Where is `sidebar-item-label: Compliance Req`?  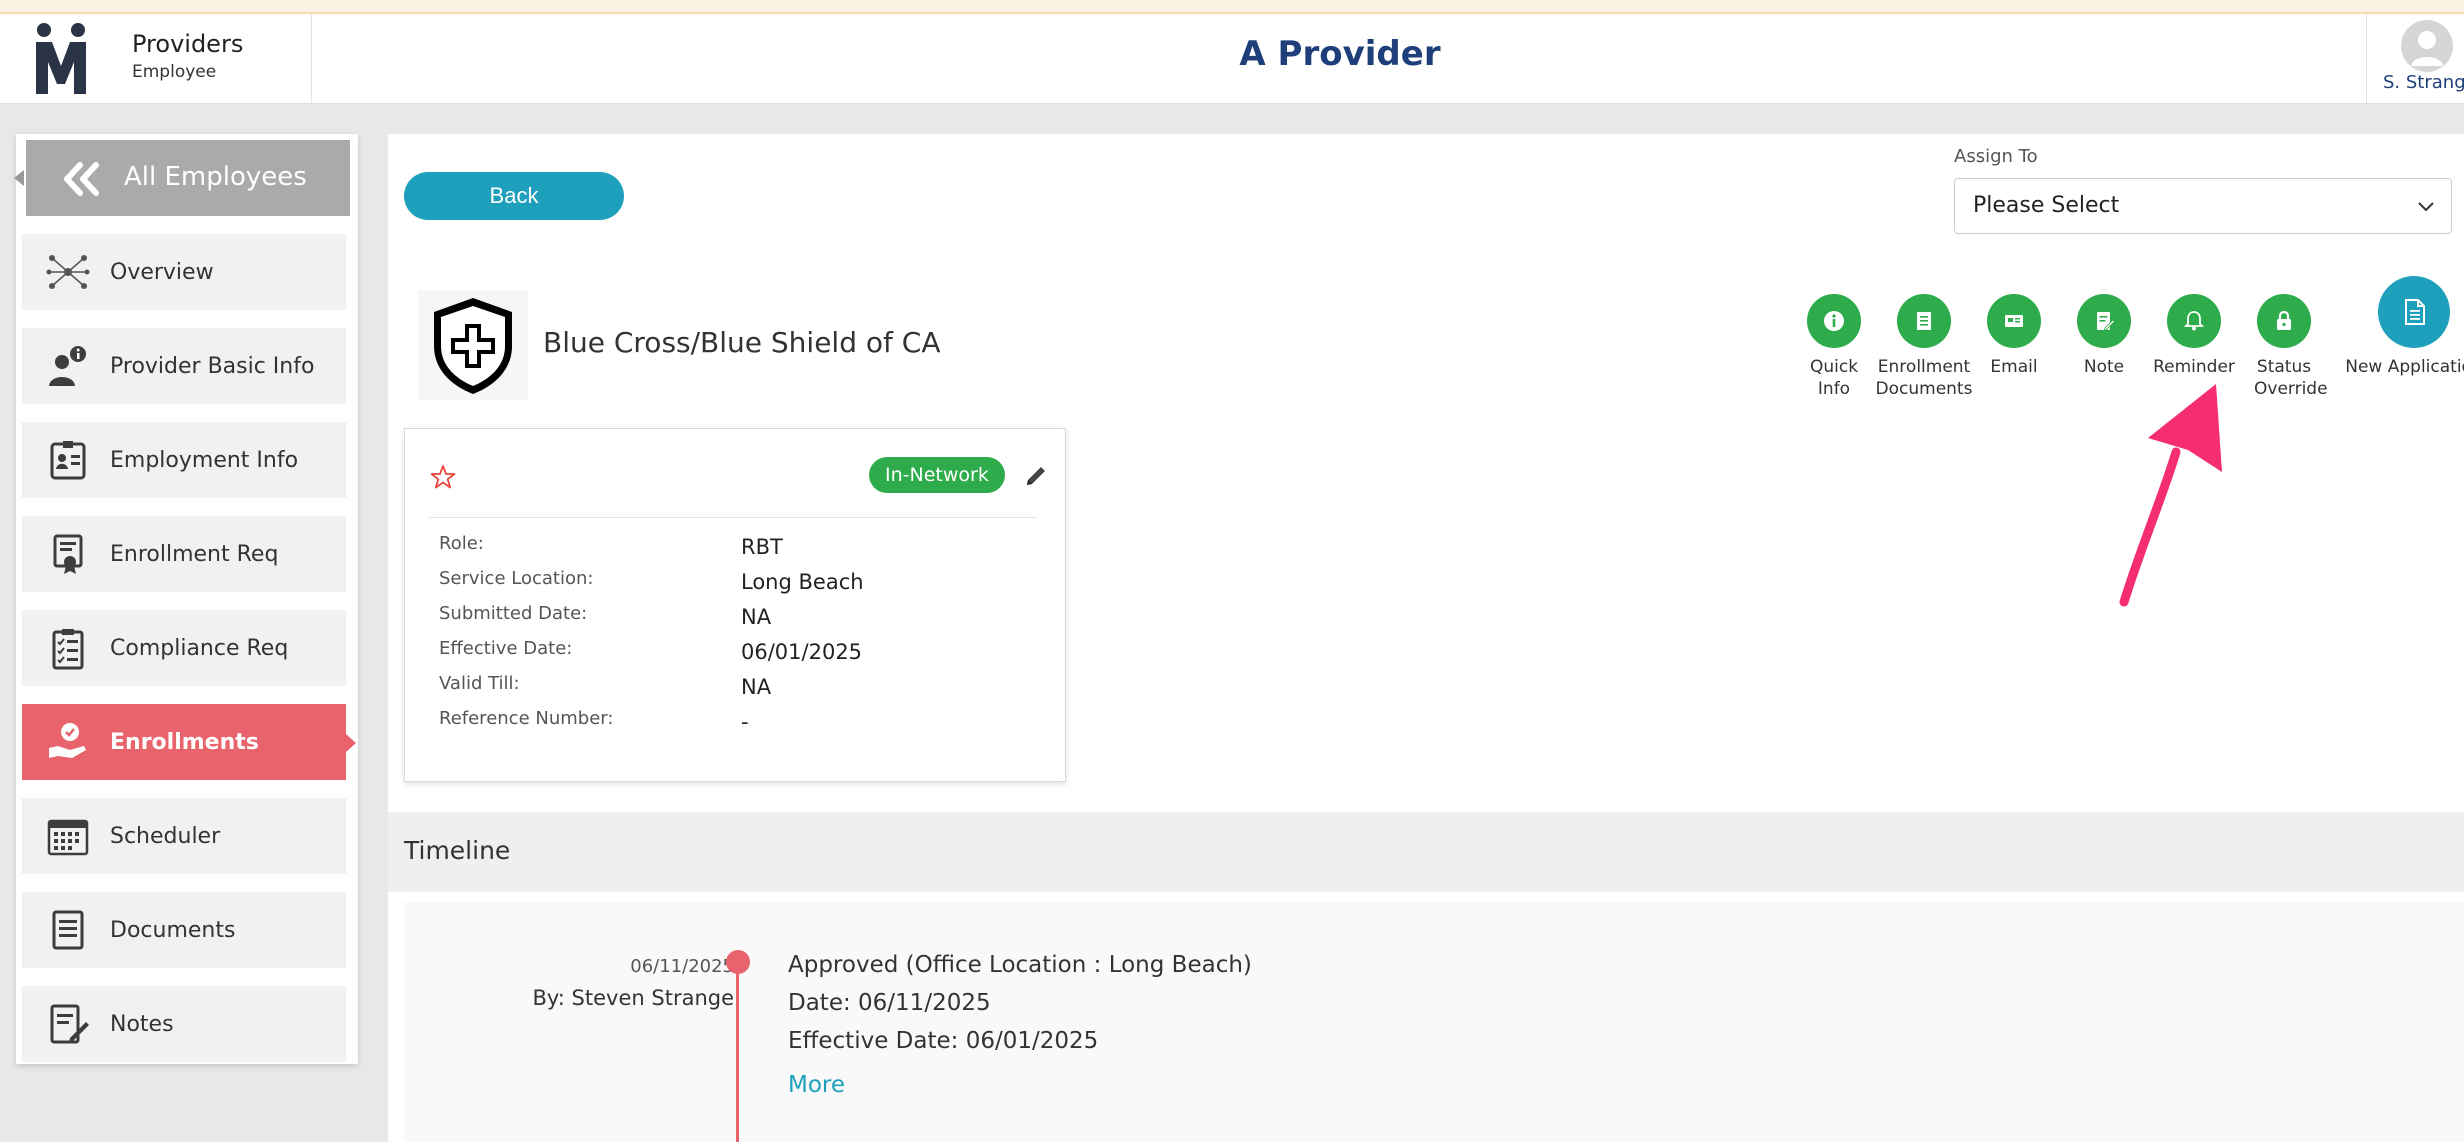
sidebar-item-label: Compliance Req is located at coordinates (199, 648).